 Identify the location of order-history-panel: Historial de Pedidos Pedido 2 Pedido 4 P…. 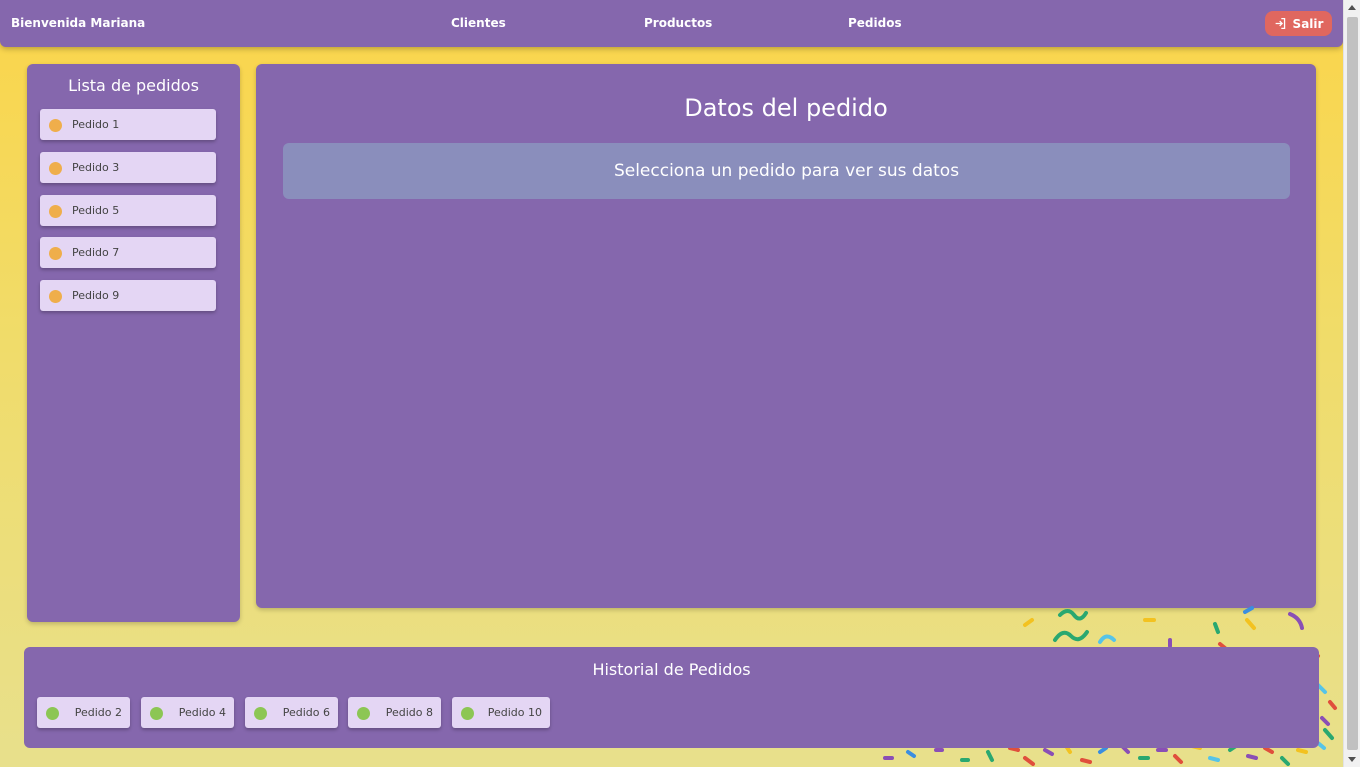
(671, 697).